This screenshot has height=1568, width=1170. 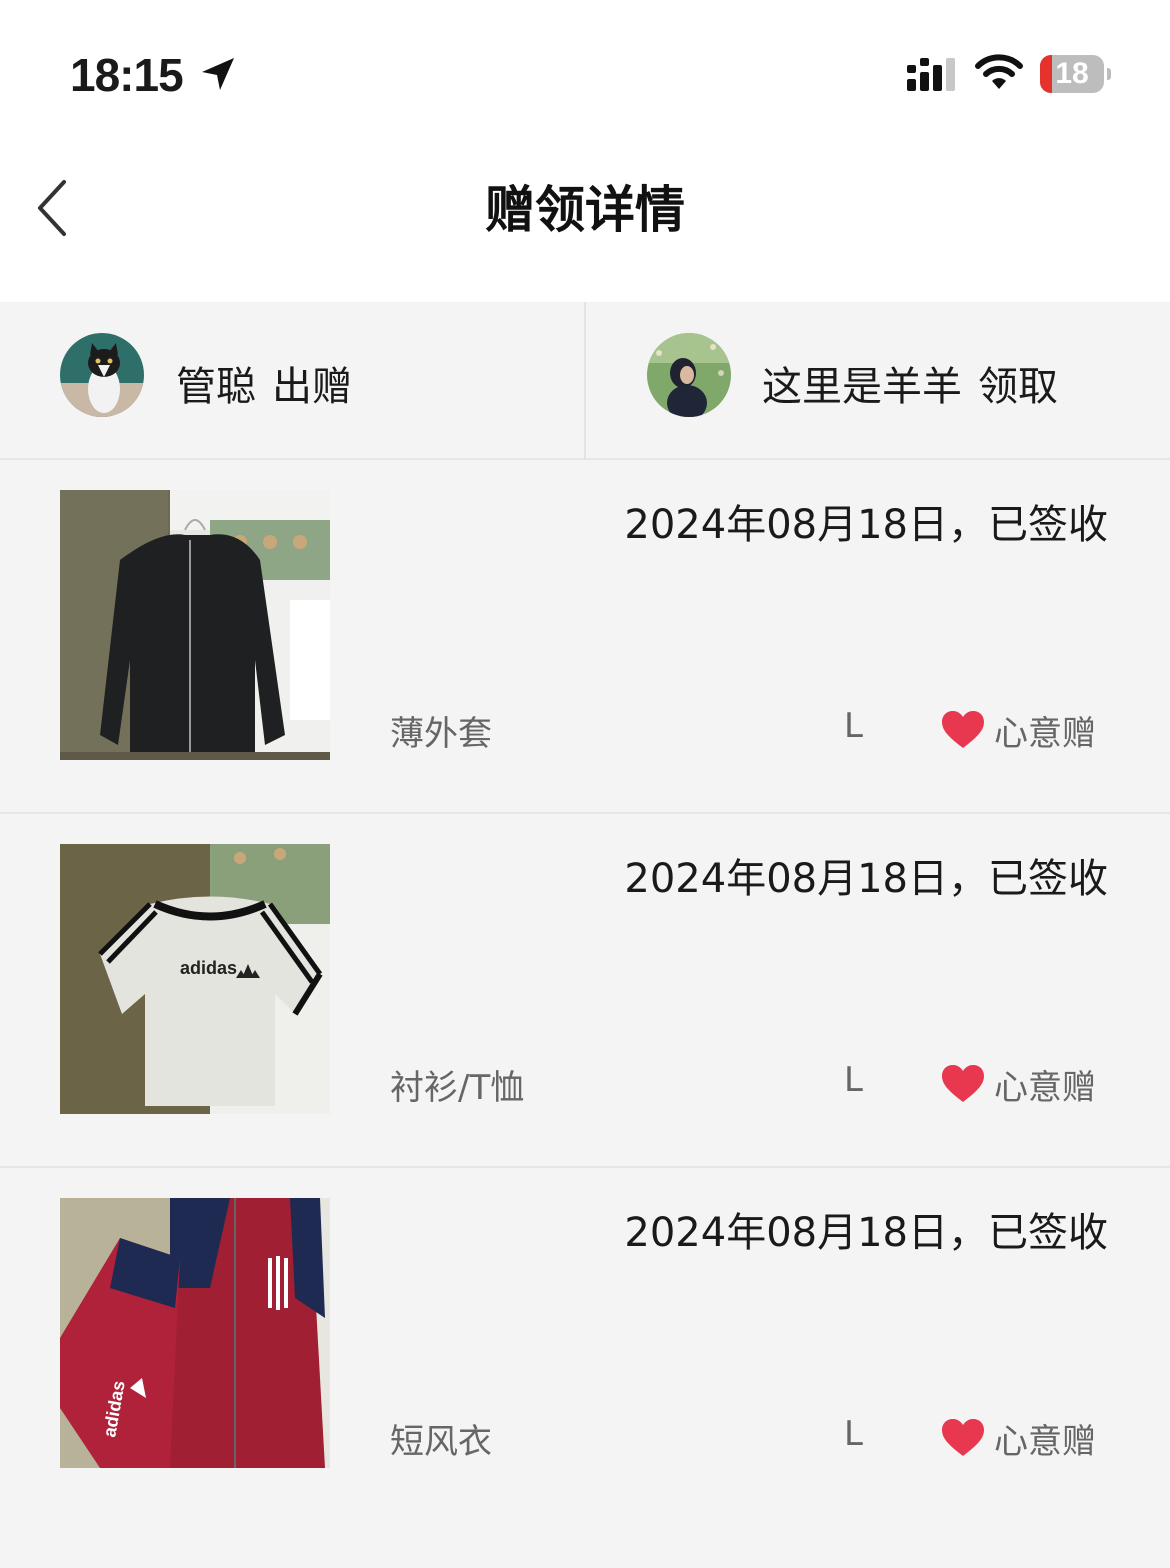 I want to click on windbreaker-image: adidas, so click(x=195, y=1333).